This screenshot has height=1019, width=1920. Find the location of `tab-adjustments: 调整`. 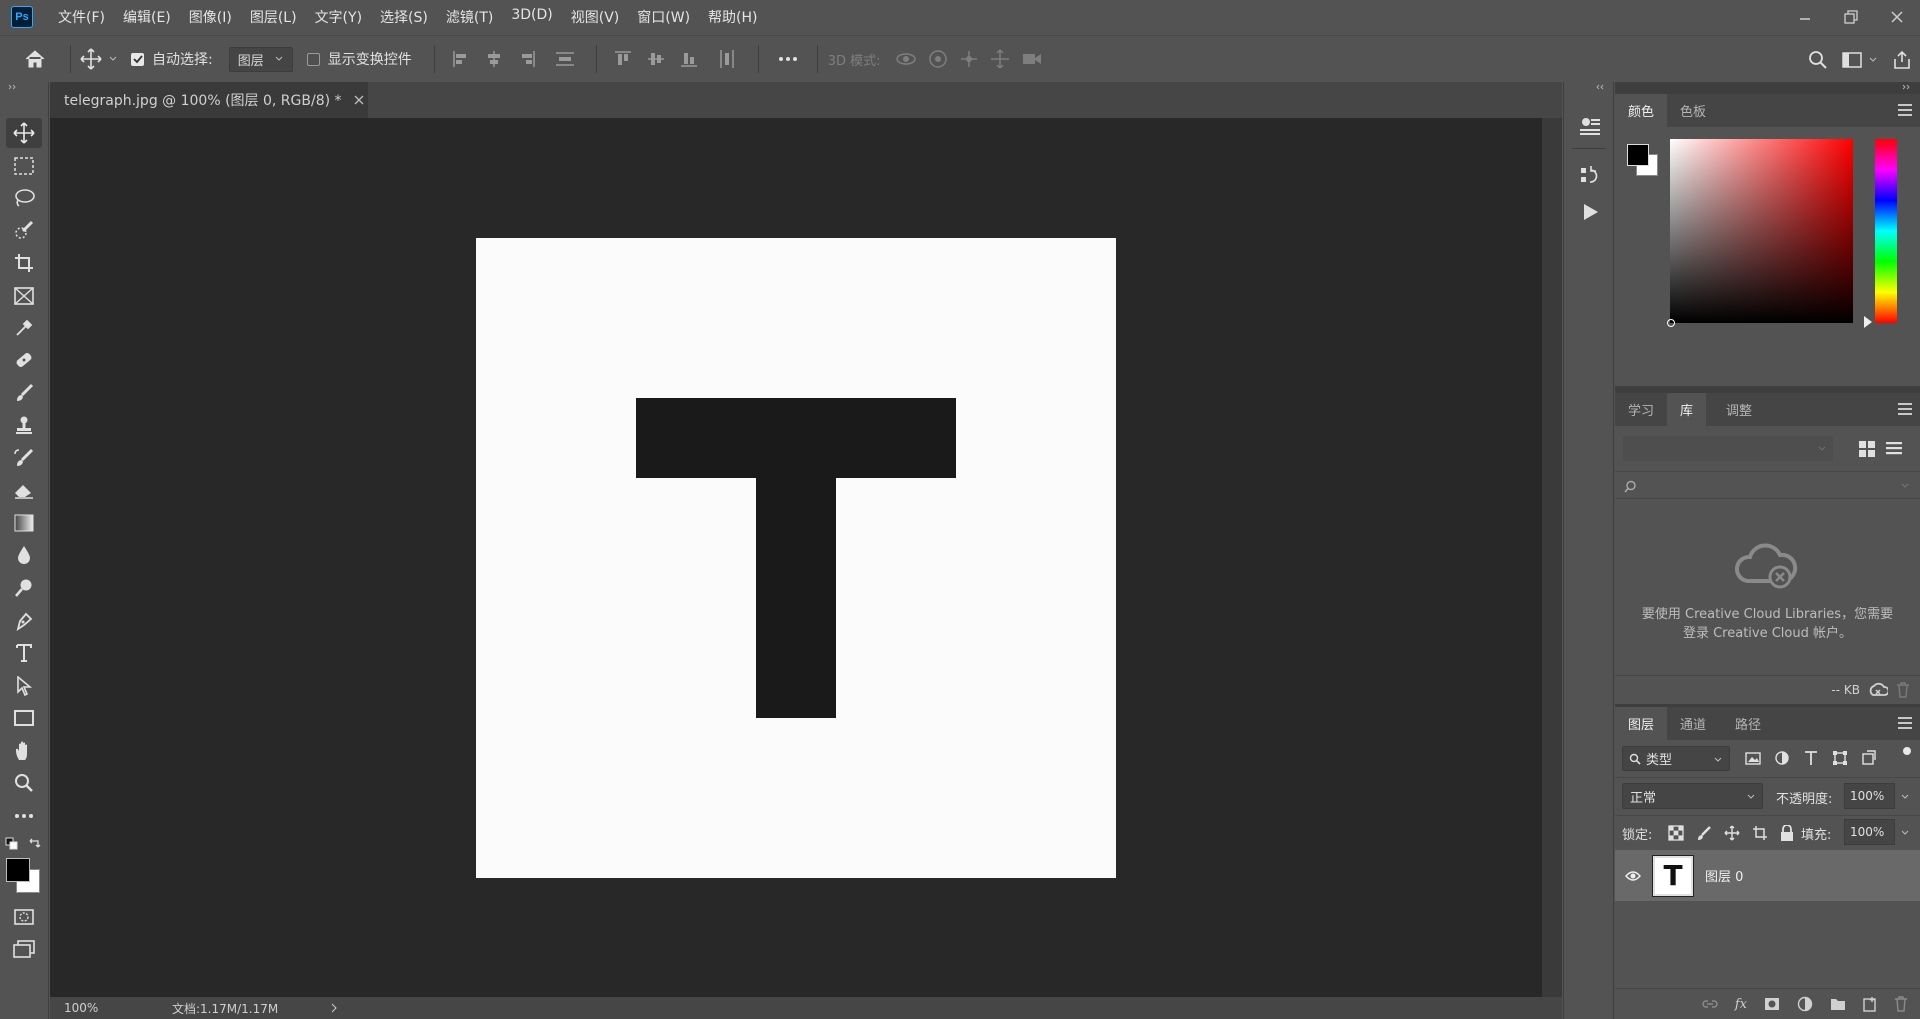

tab-adjustments: 调整 is located at coordinates (1735, 409).